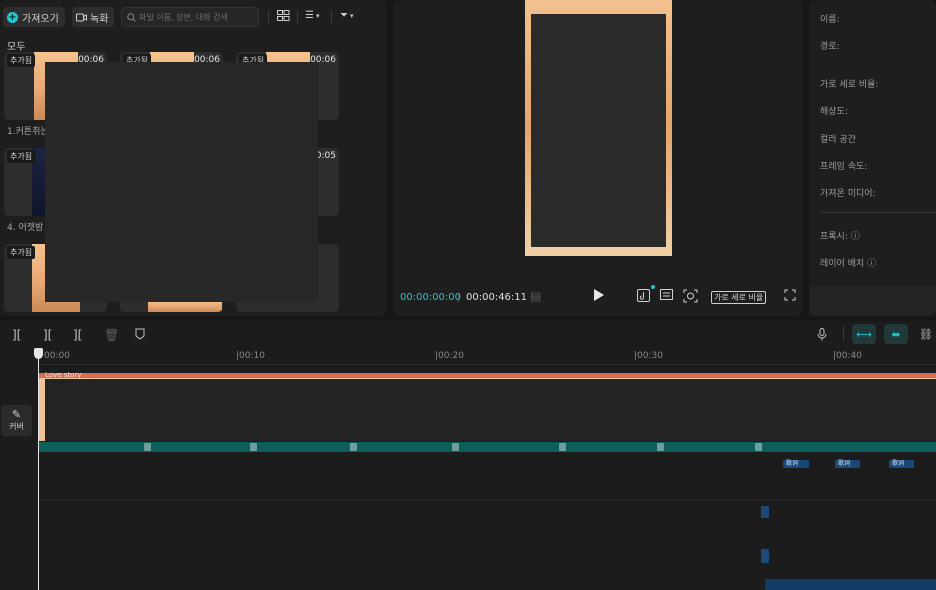 The image size is (936, 590). I want to click on split-icon: ][, so click(17, 335).